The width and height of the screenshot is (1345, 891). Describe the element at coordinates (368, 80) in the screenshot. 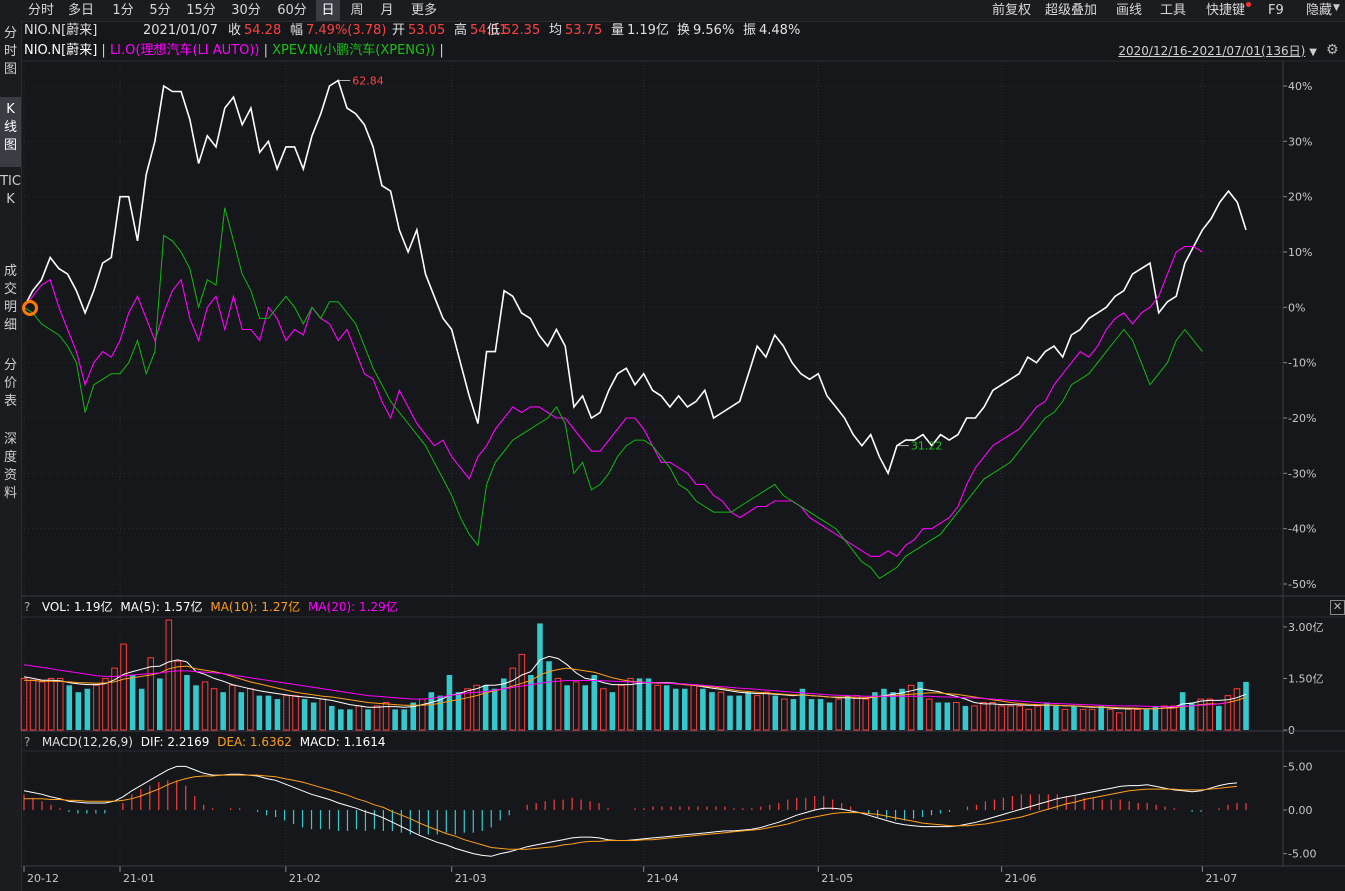

I see `annotation-label: 62.84` at that location.